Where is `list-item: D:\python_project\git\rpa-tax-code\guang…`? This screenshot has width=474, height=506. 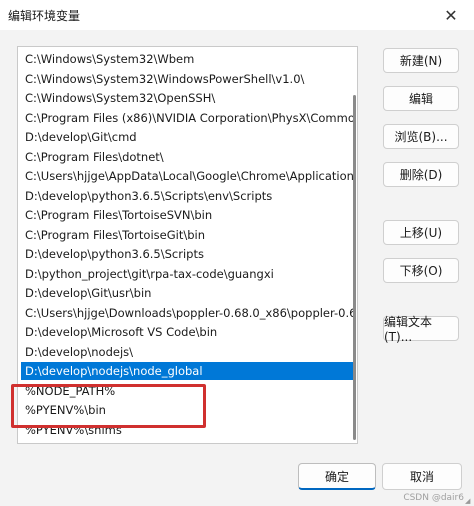
list-item: D:\python_project\git\rpa-tax-code\guang… is located at coordinates (188, 274).